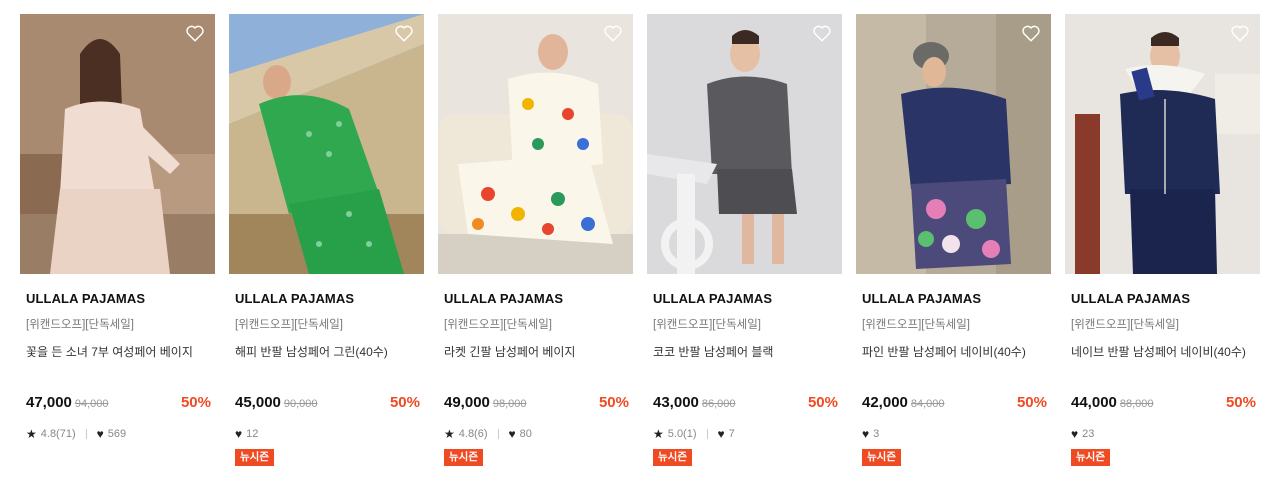 The height and width of the screenshot is (493, 1272). I want to click on like-count: 12, so click(252, 434).